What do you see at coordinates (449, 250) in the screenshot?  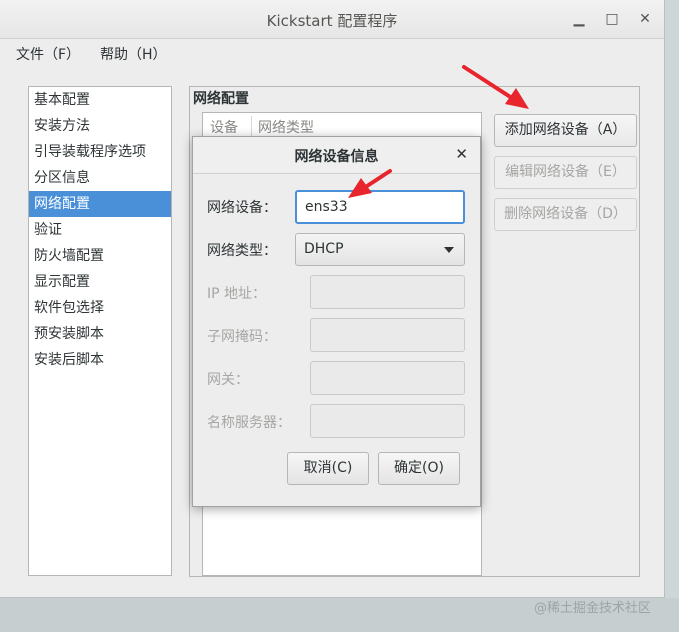 I see `chevron-down-icon` at bounding box center [449, 250].